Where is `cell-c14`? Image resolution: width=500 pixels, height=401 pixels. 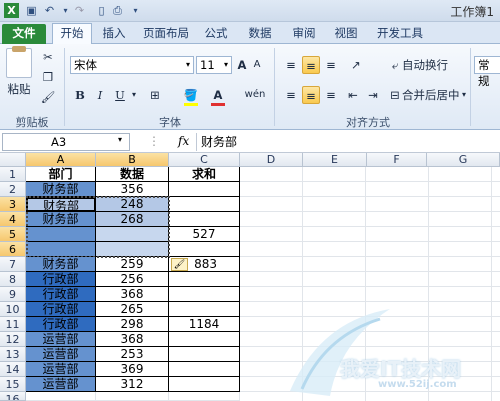 cell-c14 is located at coordinates (204, 369).